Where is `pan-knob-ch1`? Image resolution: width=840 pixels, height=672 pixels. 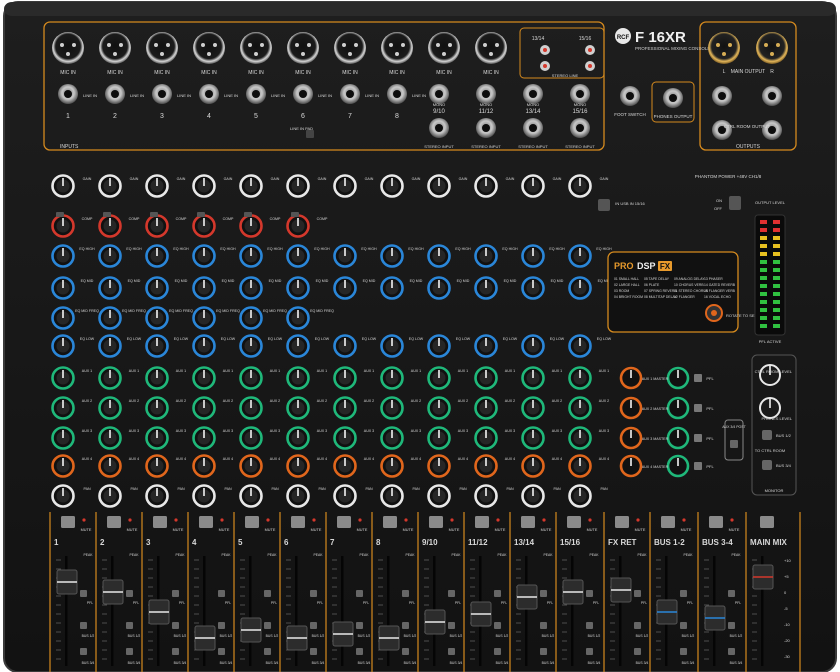
pan-knob-ch1 is located at coordinates (63, 496).